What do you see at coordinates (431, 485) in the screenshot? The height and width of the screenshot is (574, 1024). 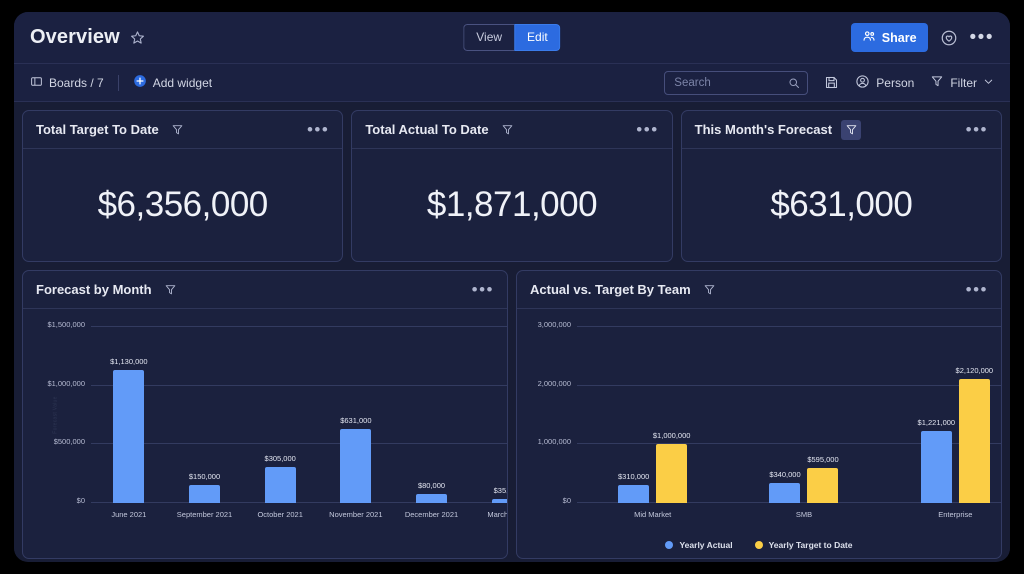 I see `bar-value-label: $80,000` at bounding box center [431, 485].